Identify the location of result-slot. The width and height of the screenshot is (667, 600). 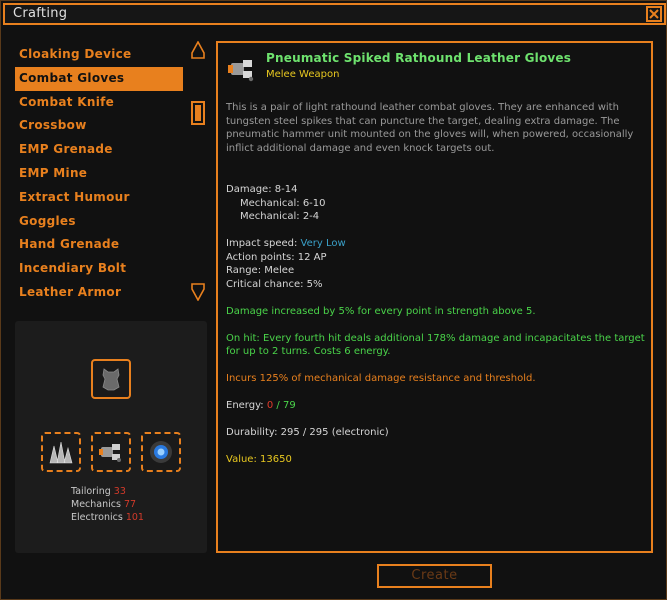
(111, 379).